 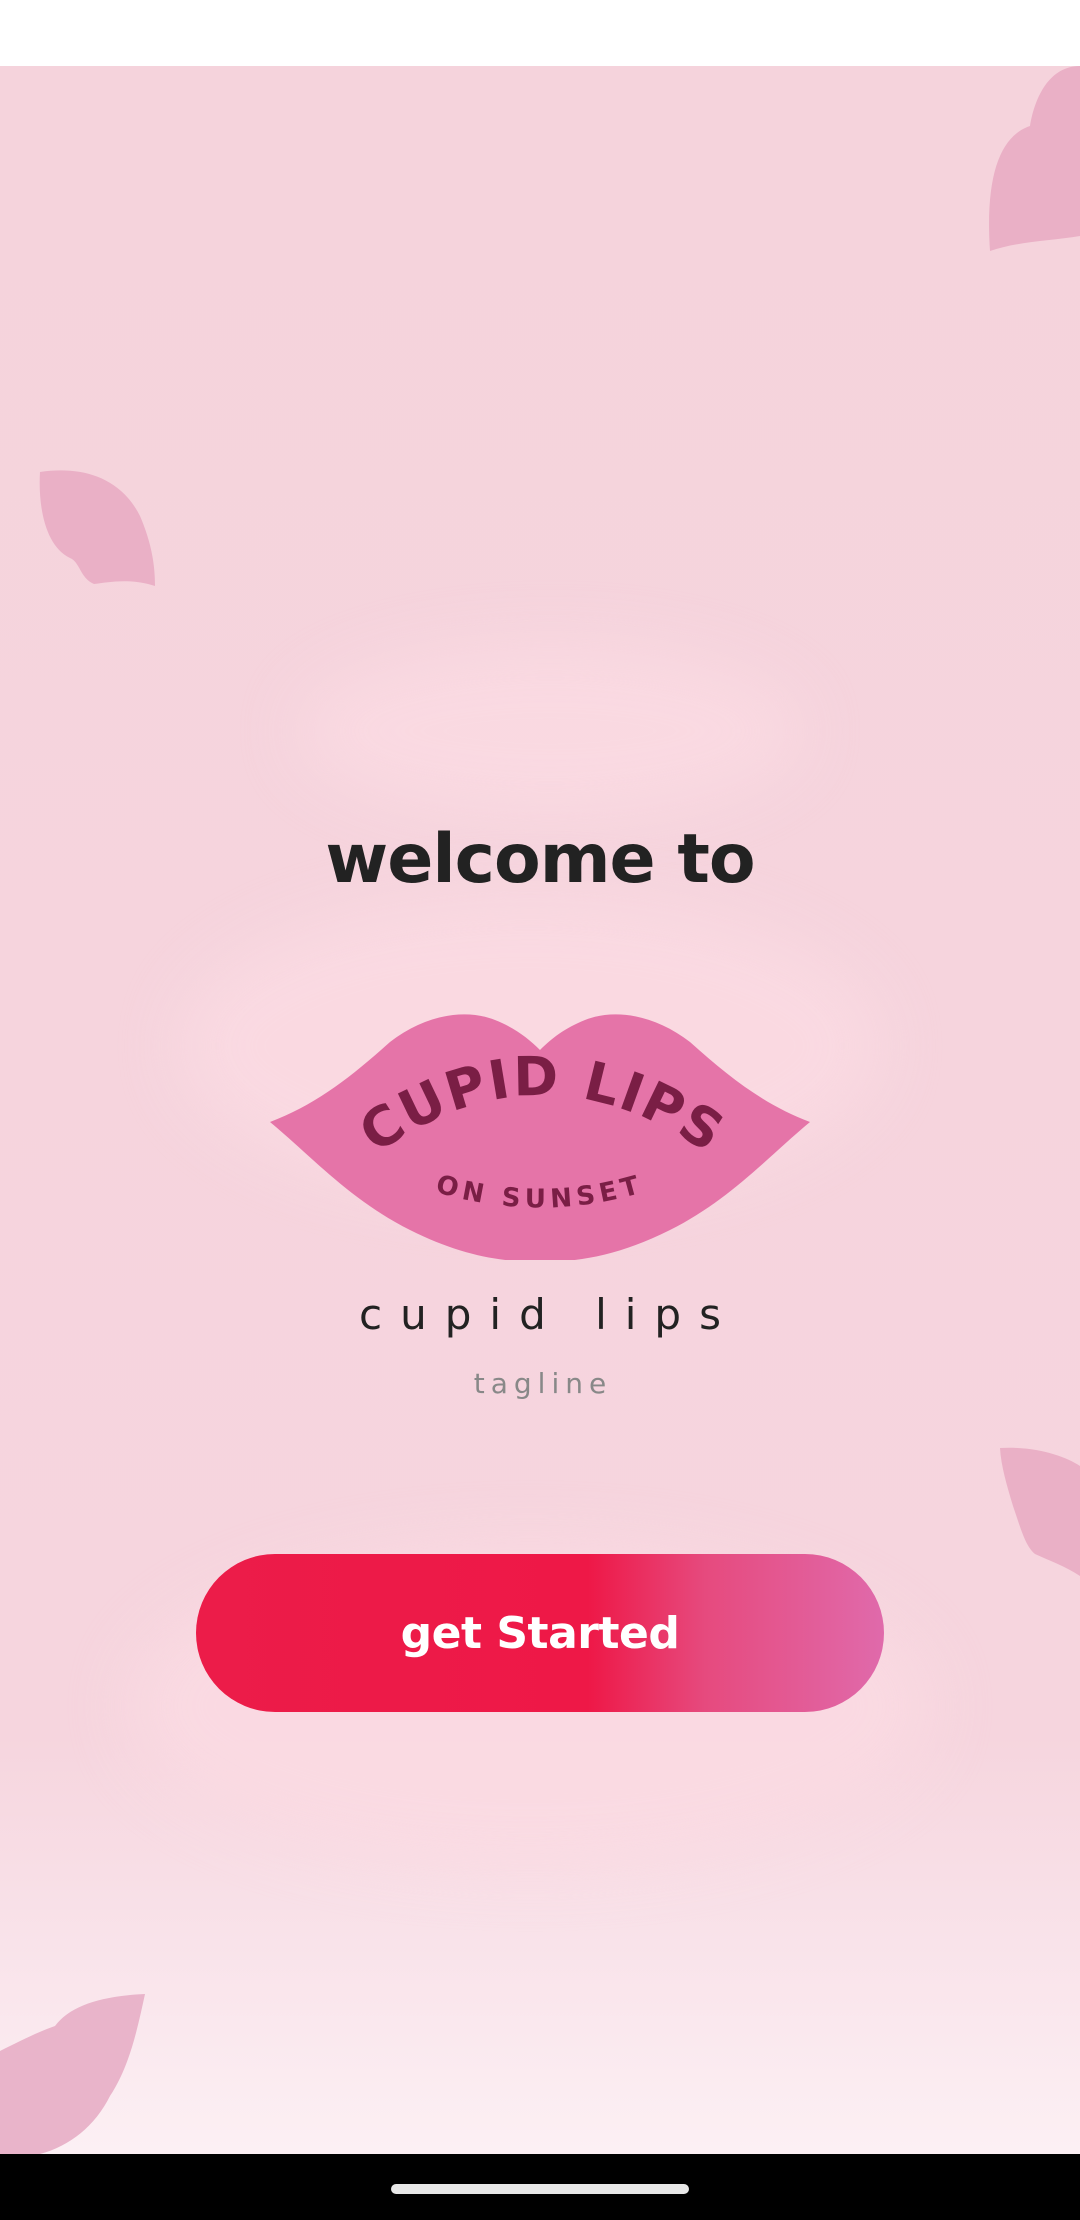 I want to click on status-bar, so click(x=540, y=33).